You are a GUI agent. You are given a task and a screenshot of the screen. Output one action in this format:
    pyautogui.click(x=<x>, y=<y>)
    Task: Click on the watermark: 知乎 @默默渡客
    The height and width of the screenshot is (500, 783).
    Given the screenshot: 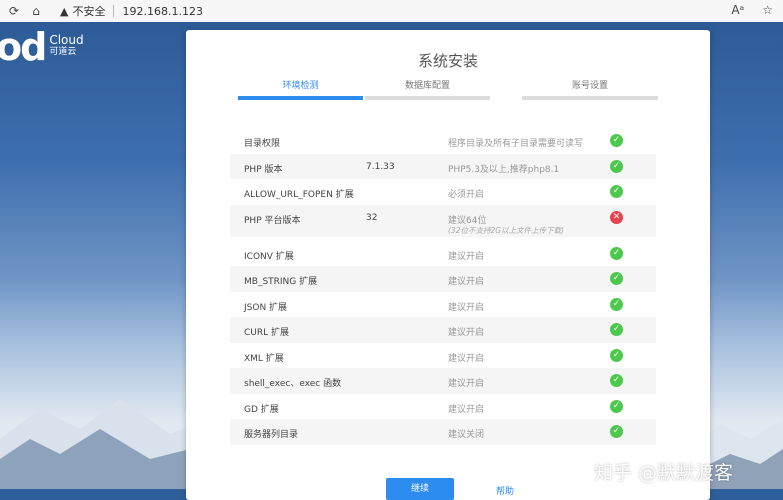 What is the action you would take?
    pyautogui.click(x=664, y=473)
    